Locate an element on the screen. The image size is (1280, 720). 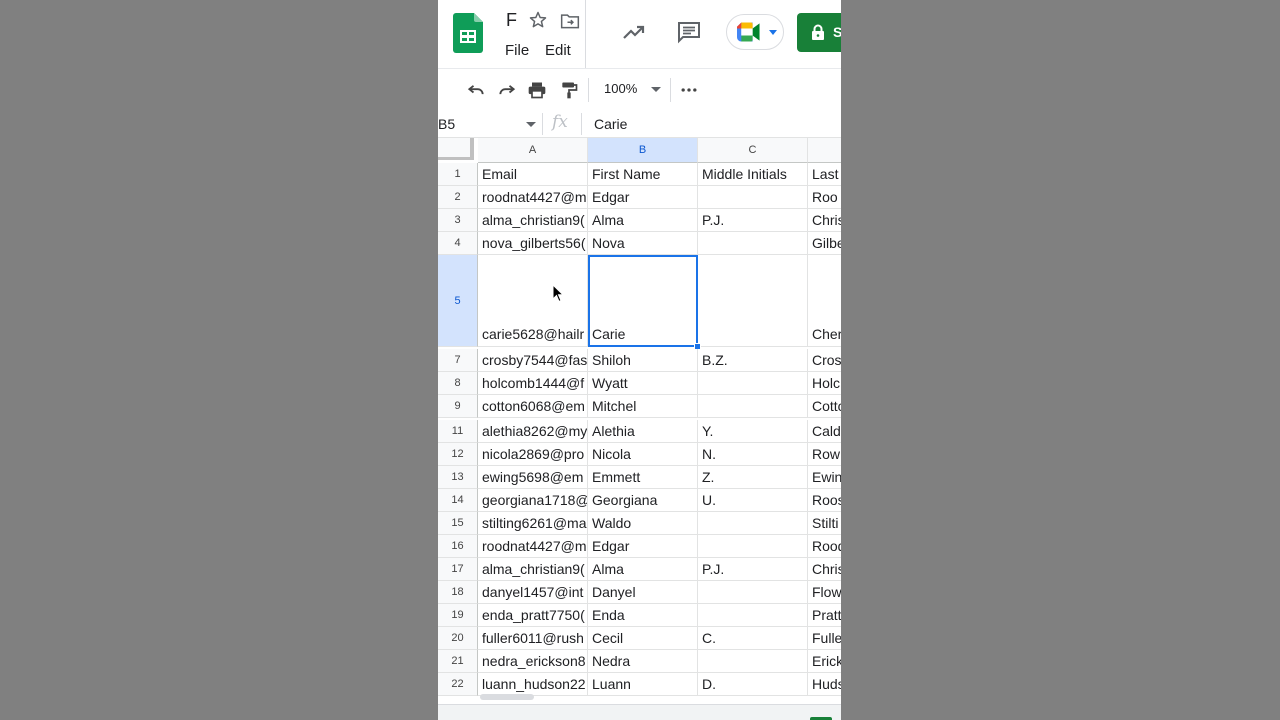
share-button: S is located at coordinates (819, 32).